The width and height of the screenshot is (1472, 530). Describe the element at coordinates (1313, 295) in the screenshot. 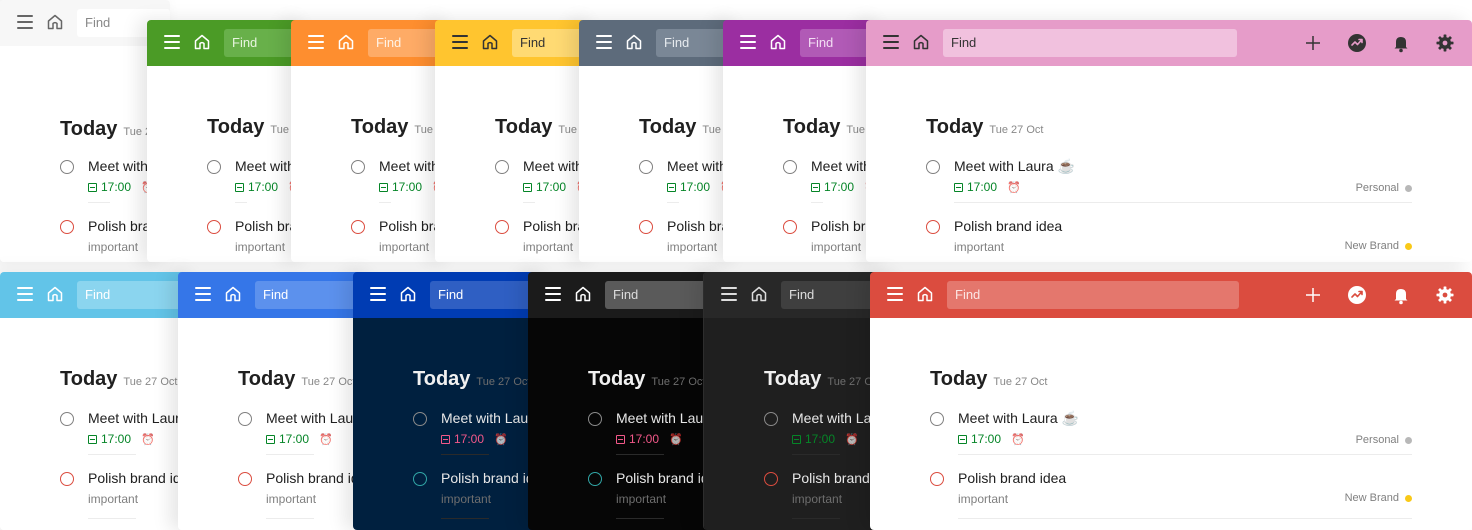

I see `add-icon` at that location.